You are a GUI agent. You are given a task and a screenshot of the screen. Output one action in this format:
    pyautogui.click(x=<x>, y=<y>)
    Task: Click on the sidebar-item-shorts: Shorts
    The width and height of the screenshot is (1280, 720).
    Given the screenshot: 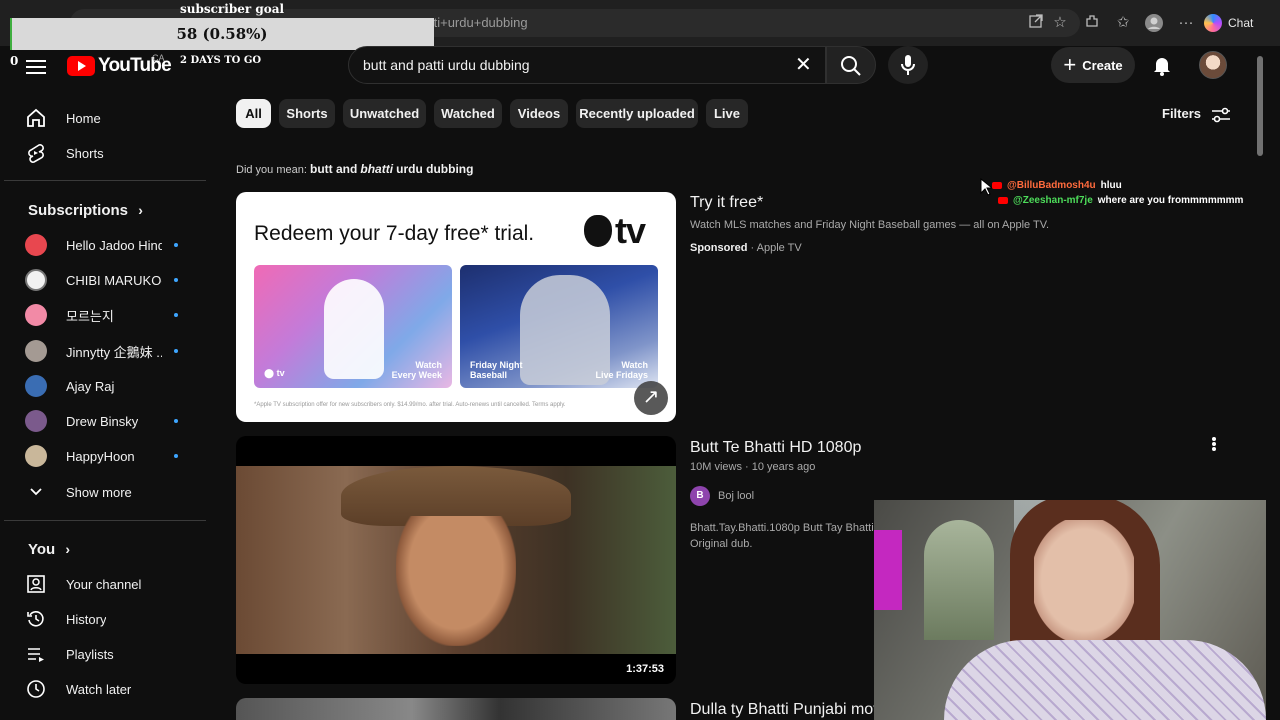 What is the action you would take?
    pyautogui.click(x=105, y=153)
    